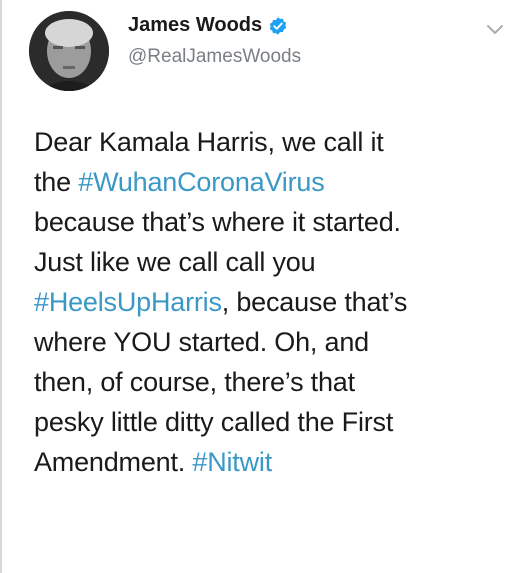  I want to click on tweet-text-segment: , because that’s, so click(314, 302).